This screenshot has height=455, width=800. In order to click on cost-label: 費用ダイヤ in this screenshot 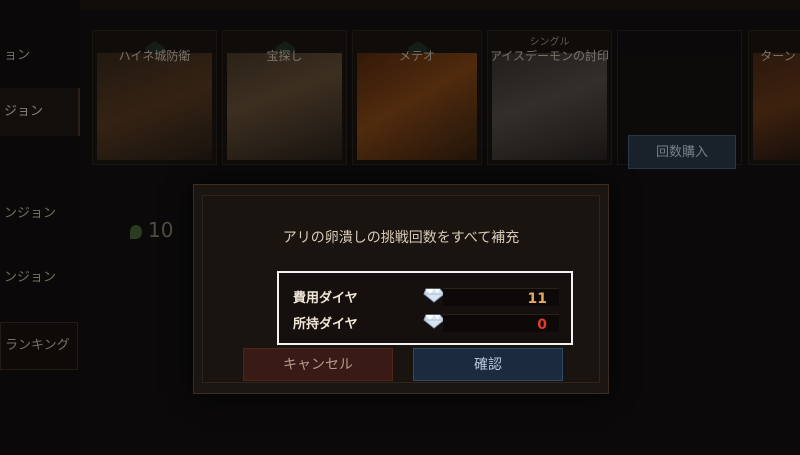, I will do `click(325, 298)`.